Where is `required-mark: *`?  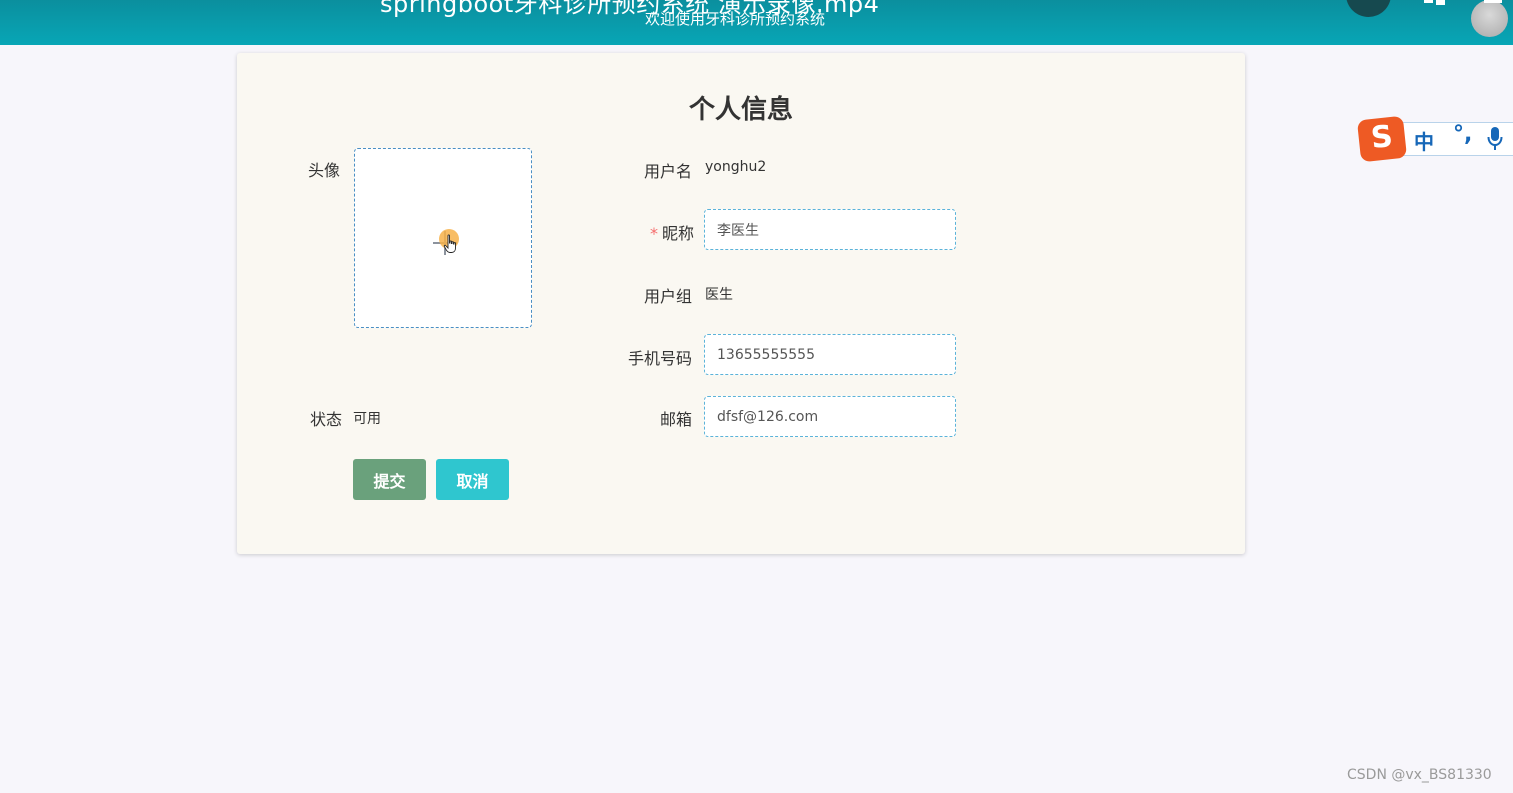
required-mark: * is located at coordinates (654, 233).